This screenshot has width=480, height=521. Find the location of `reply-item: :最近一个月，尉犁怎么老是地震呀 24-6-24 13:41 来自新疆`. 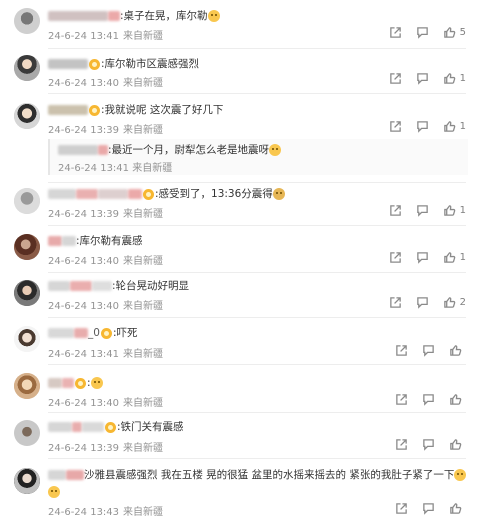

reply-item: :最近一个月，尉犁怎么老是地震呀 24-6-24 13:41 来自新疆 is located at coordinates (258, 157).